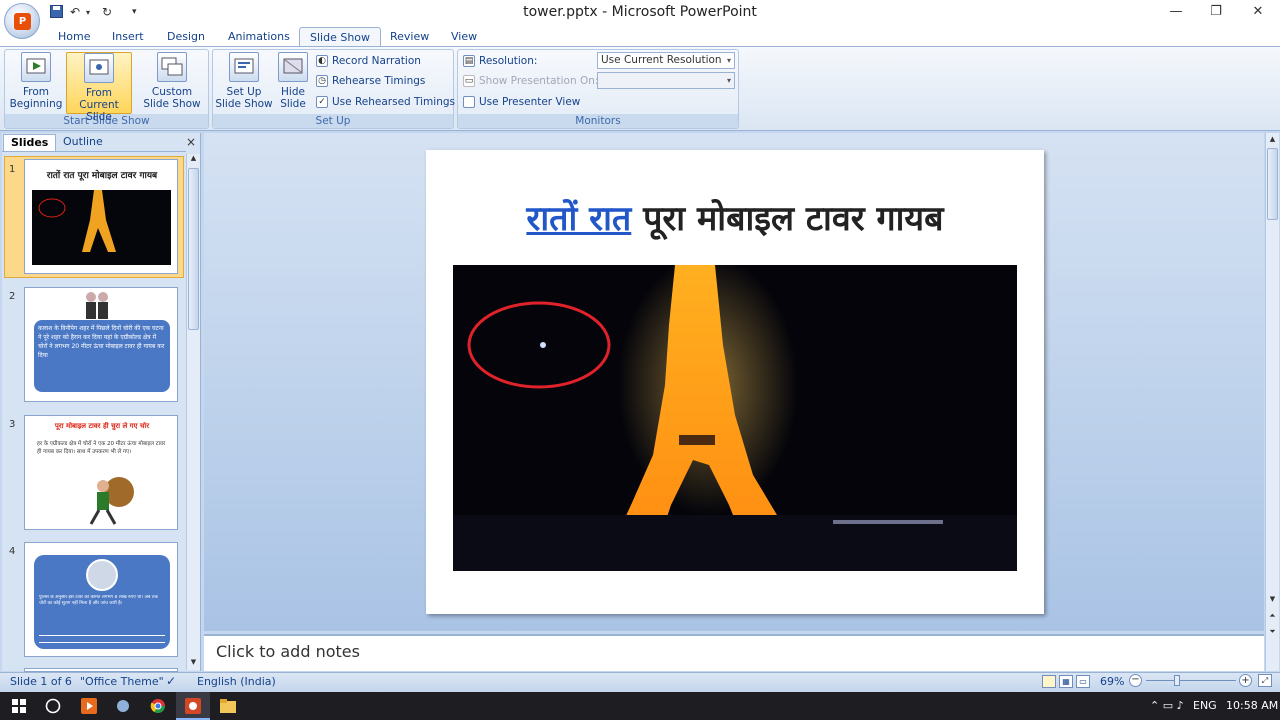 The image size is (1280, 720). I want to click on thieves-illustration-icon, so click(97, 305).